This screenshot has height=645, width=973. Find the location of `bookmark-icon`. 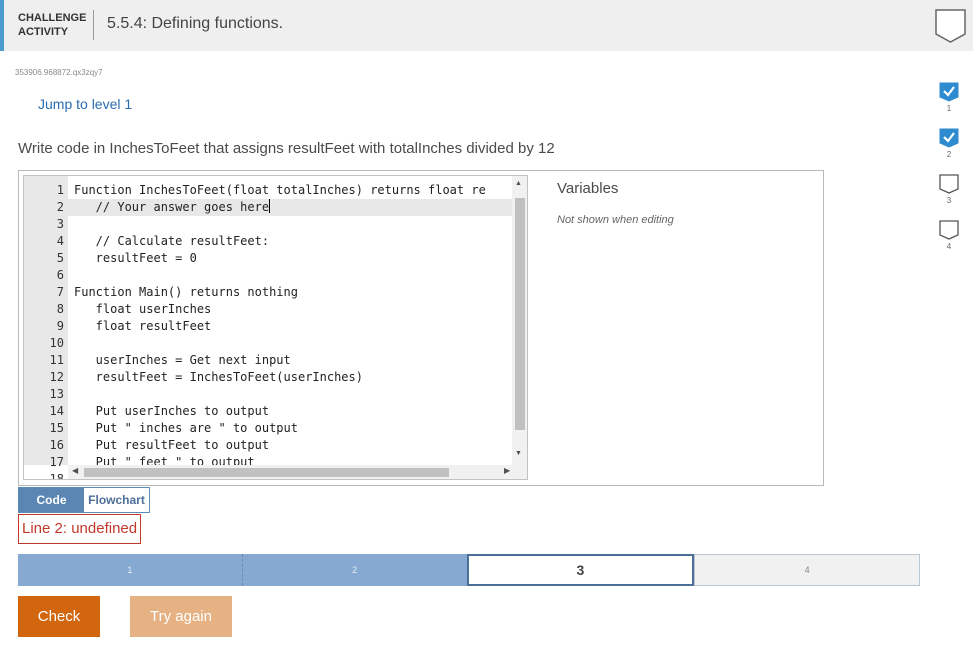

bookmark-icon is located at coordinates (950, 26).